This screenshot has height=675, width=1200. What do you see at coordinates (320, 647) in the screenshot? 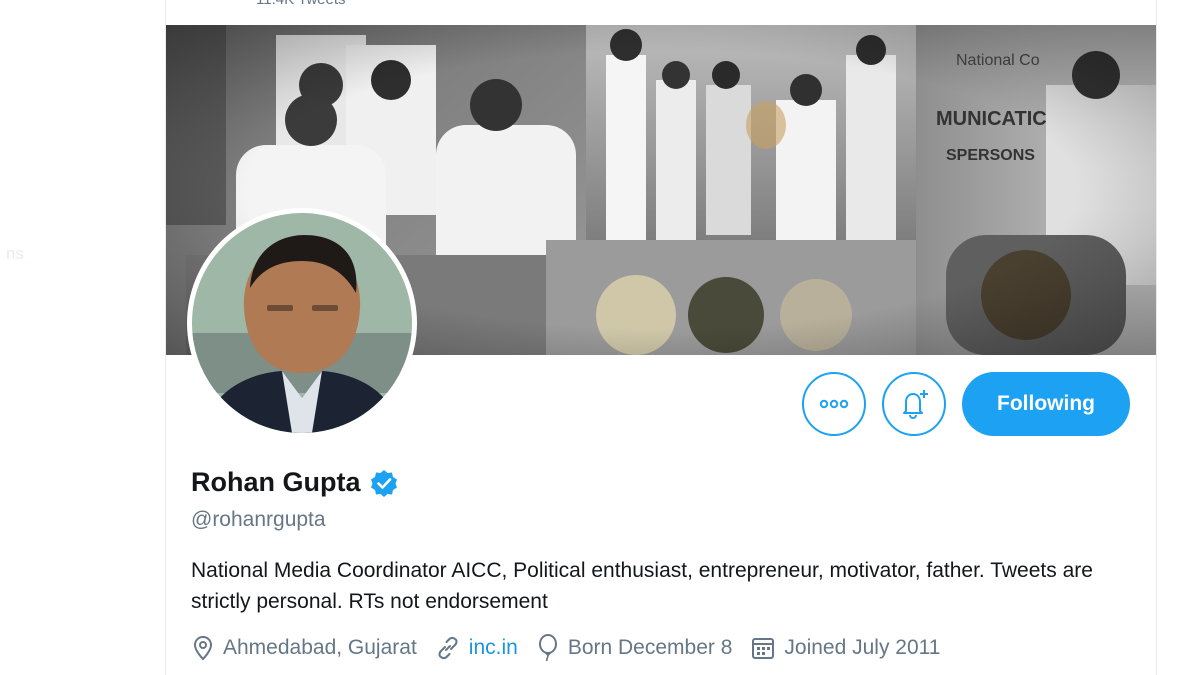
I see `location-text: Ahmedabad, Gujarat` at bounding box center [320, 647].